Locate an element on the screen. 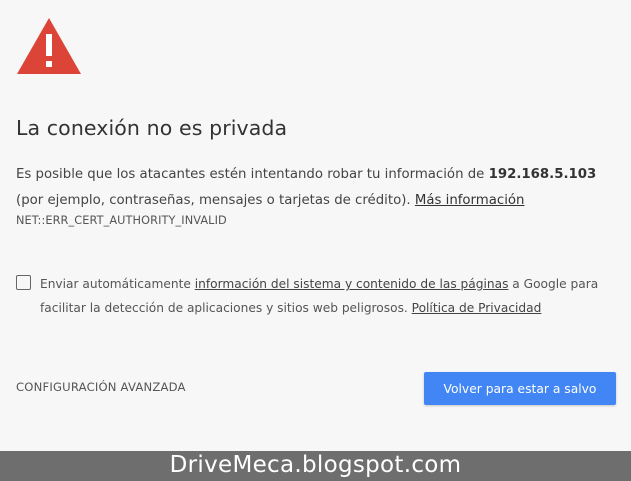 The image size is (631, 481). warning-triangle-icon is located at coordinates (49, 46).